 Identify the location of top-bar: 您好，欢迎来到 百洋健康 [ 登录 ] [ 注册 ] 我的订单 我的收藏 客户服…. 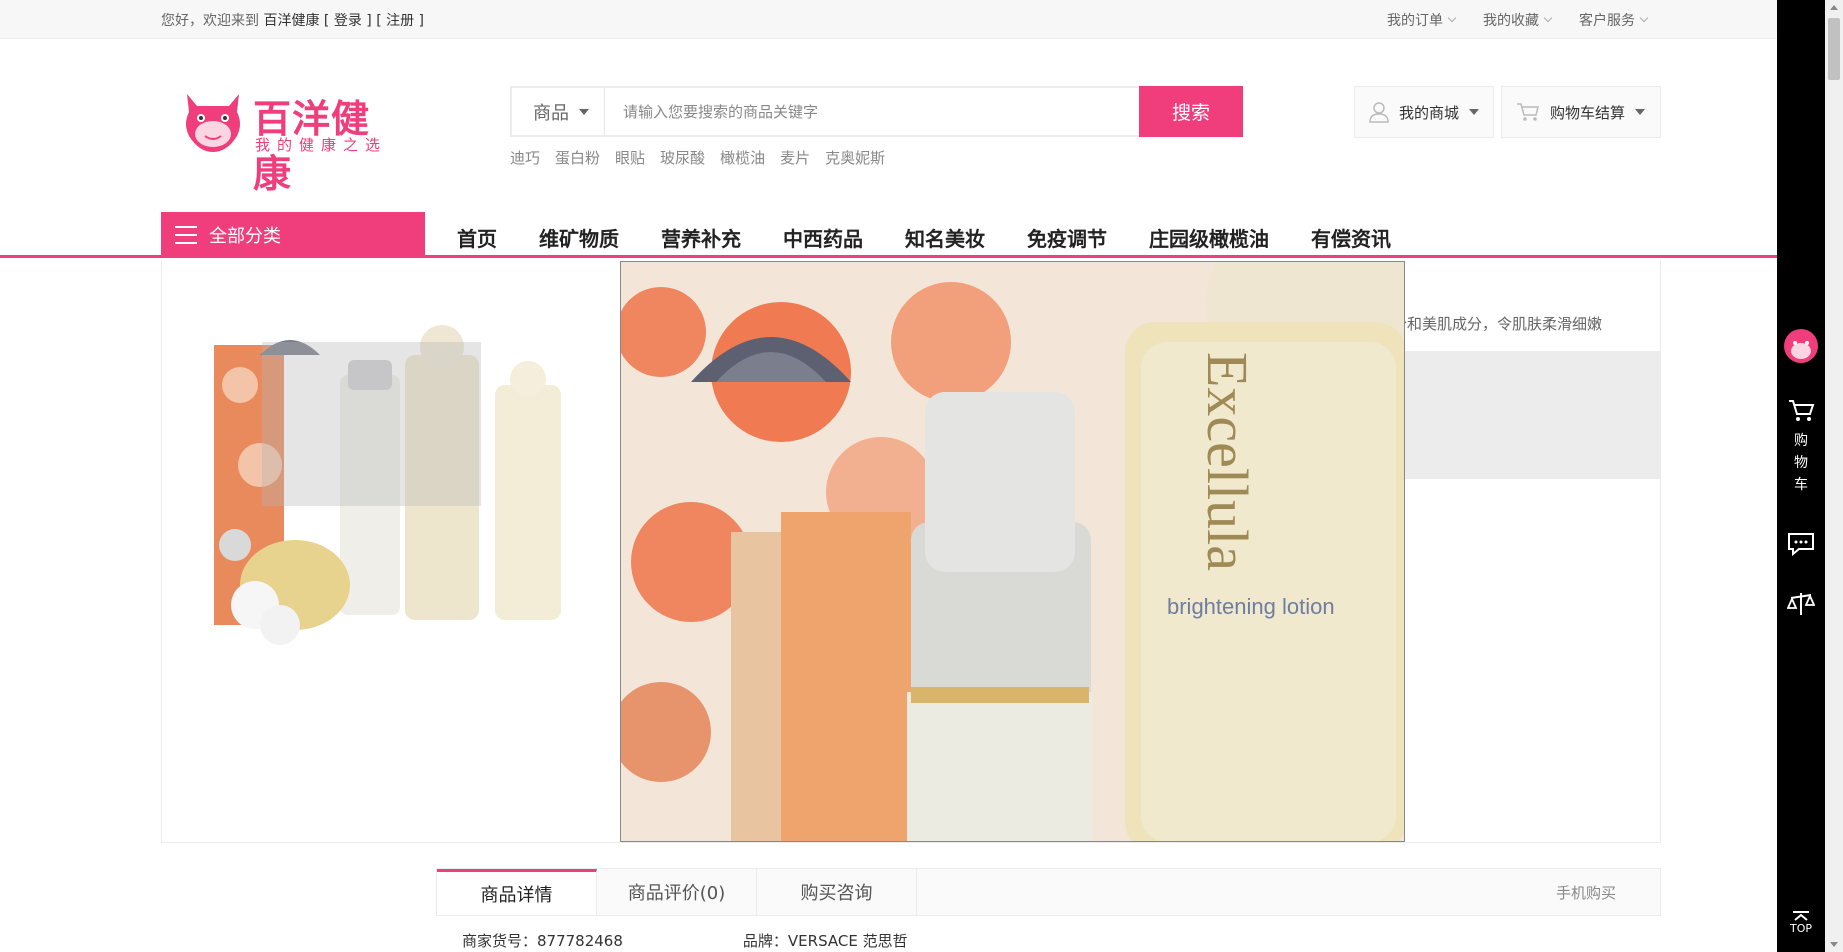
(888, 19).